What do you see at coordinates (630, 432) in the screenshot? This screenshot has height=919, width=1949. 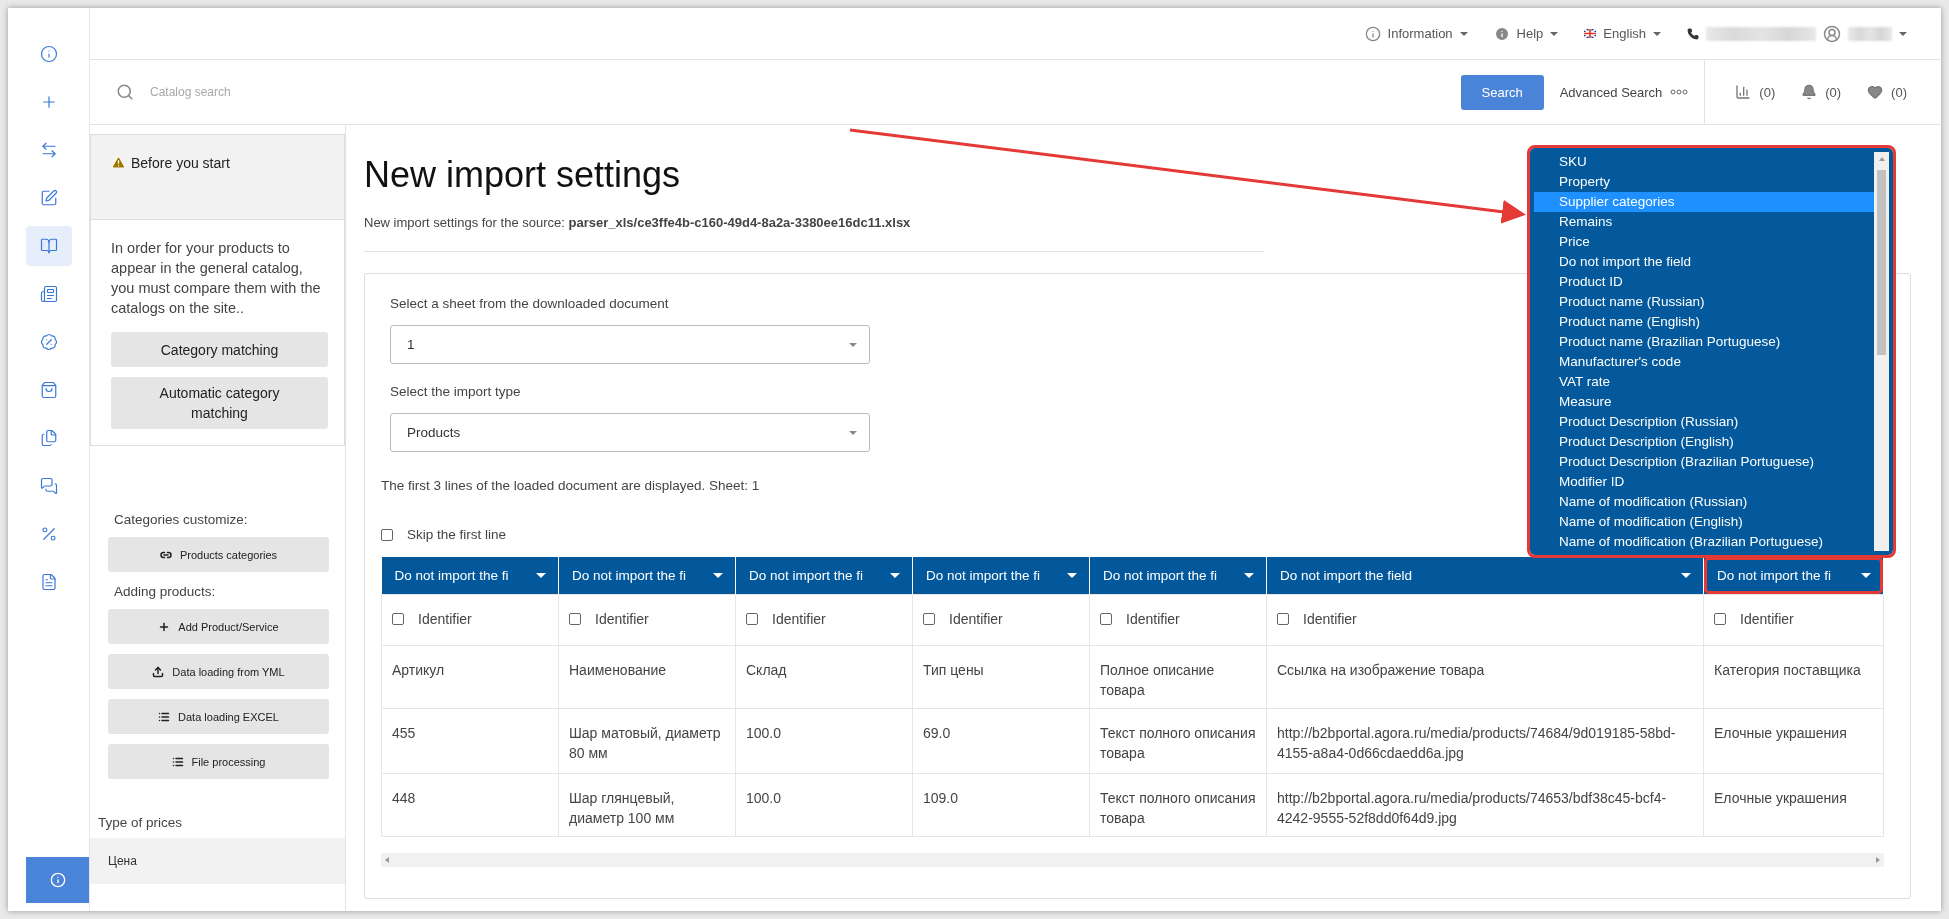 I see `import-type-select: Products` at bounding box center [630, 432].